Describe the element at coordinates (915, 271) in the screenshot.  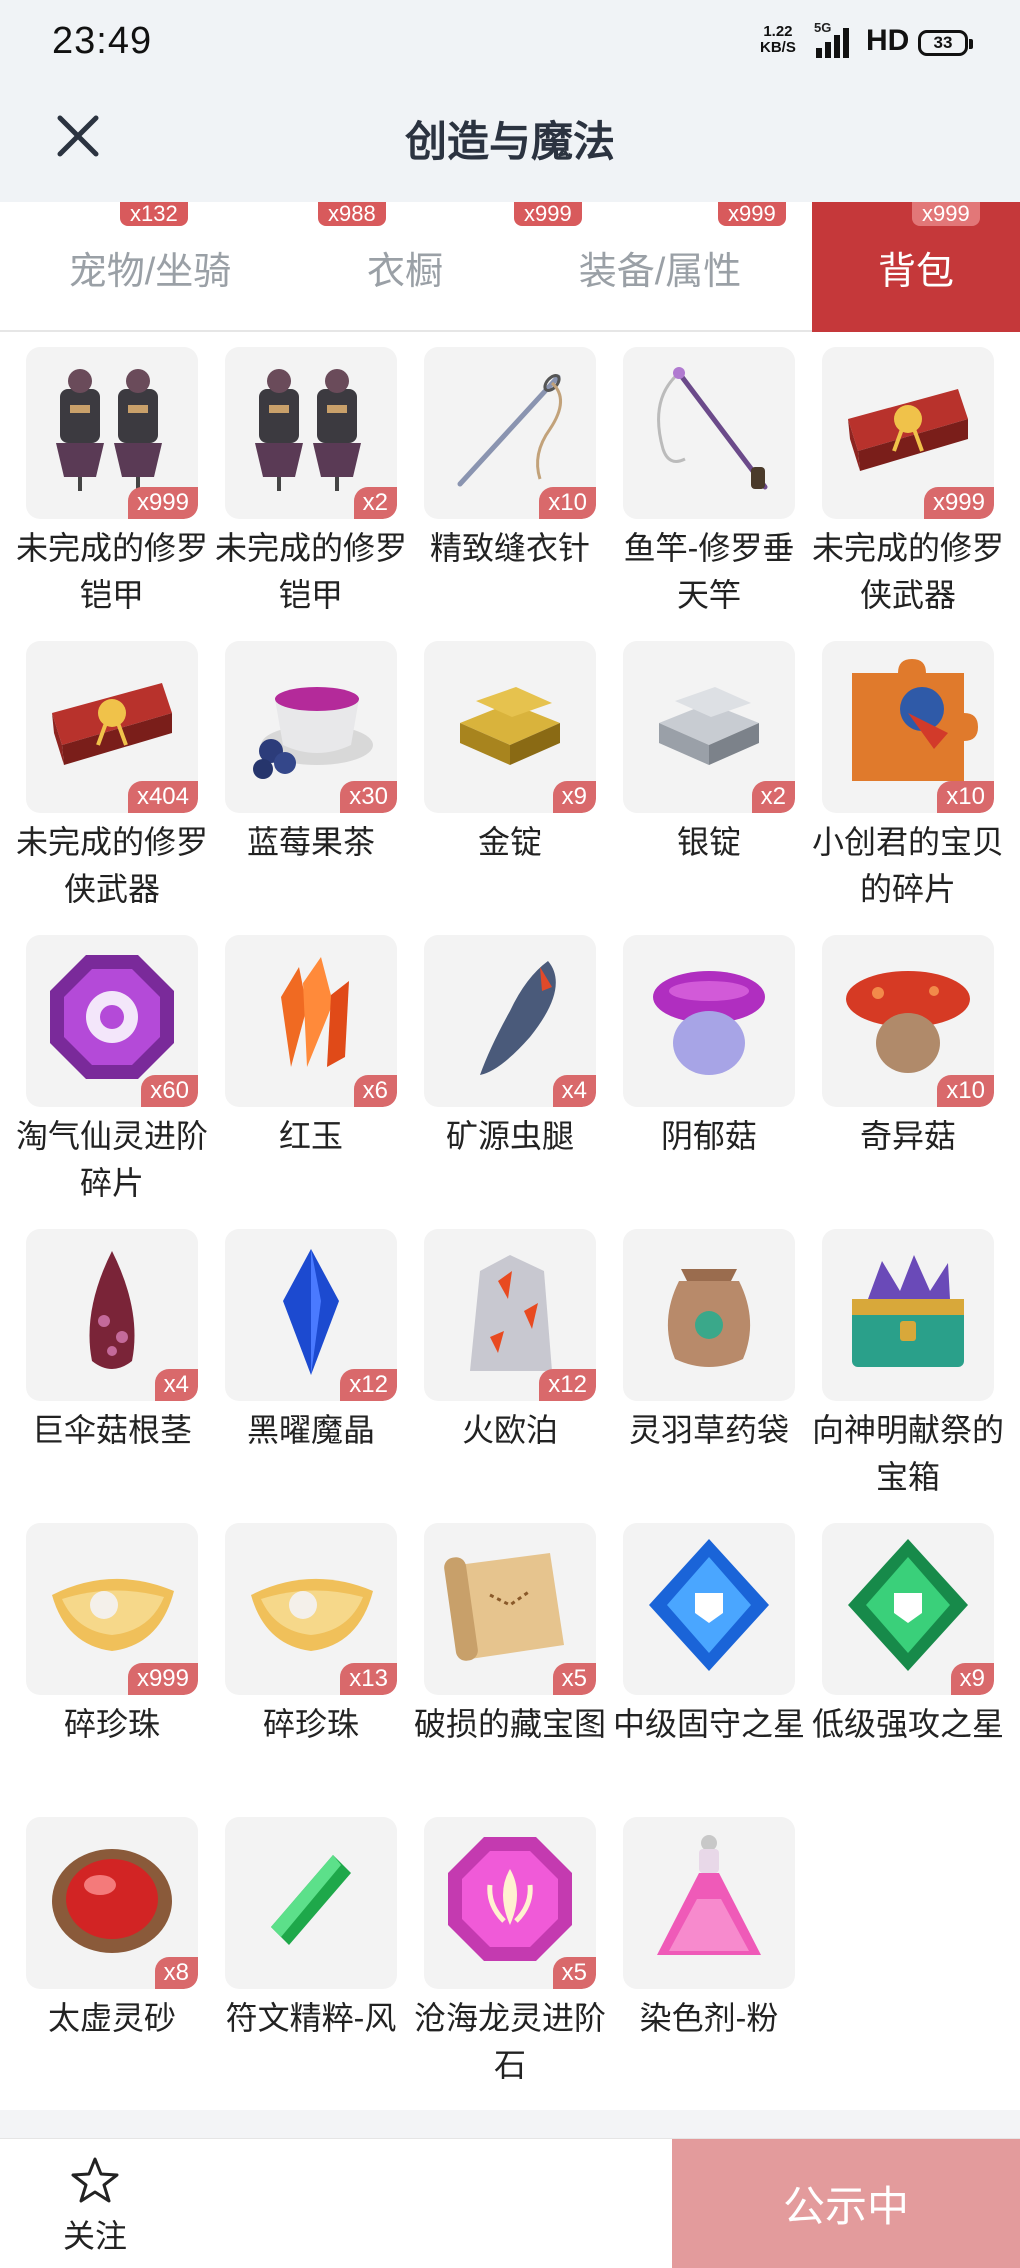
I see `tab-label: 背包` at that location.